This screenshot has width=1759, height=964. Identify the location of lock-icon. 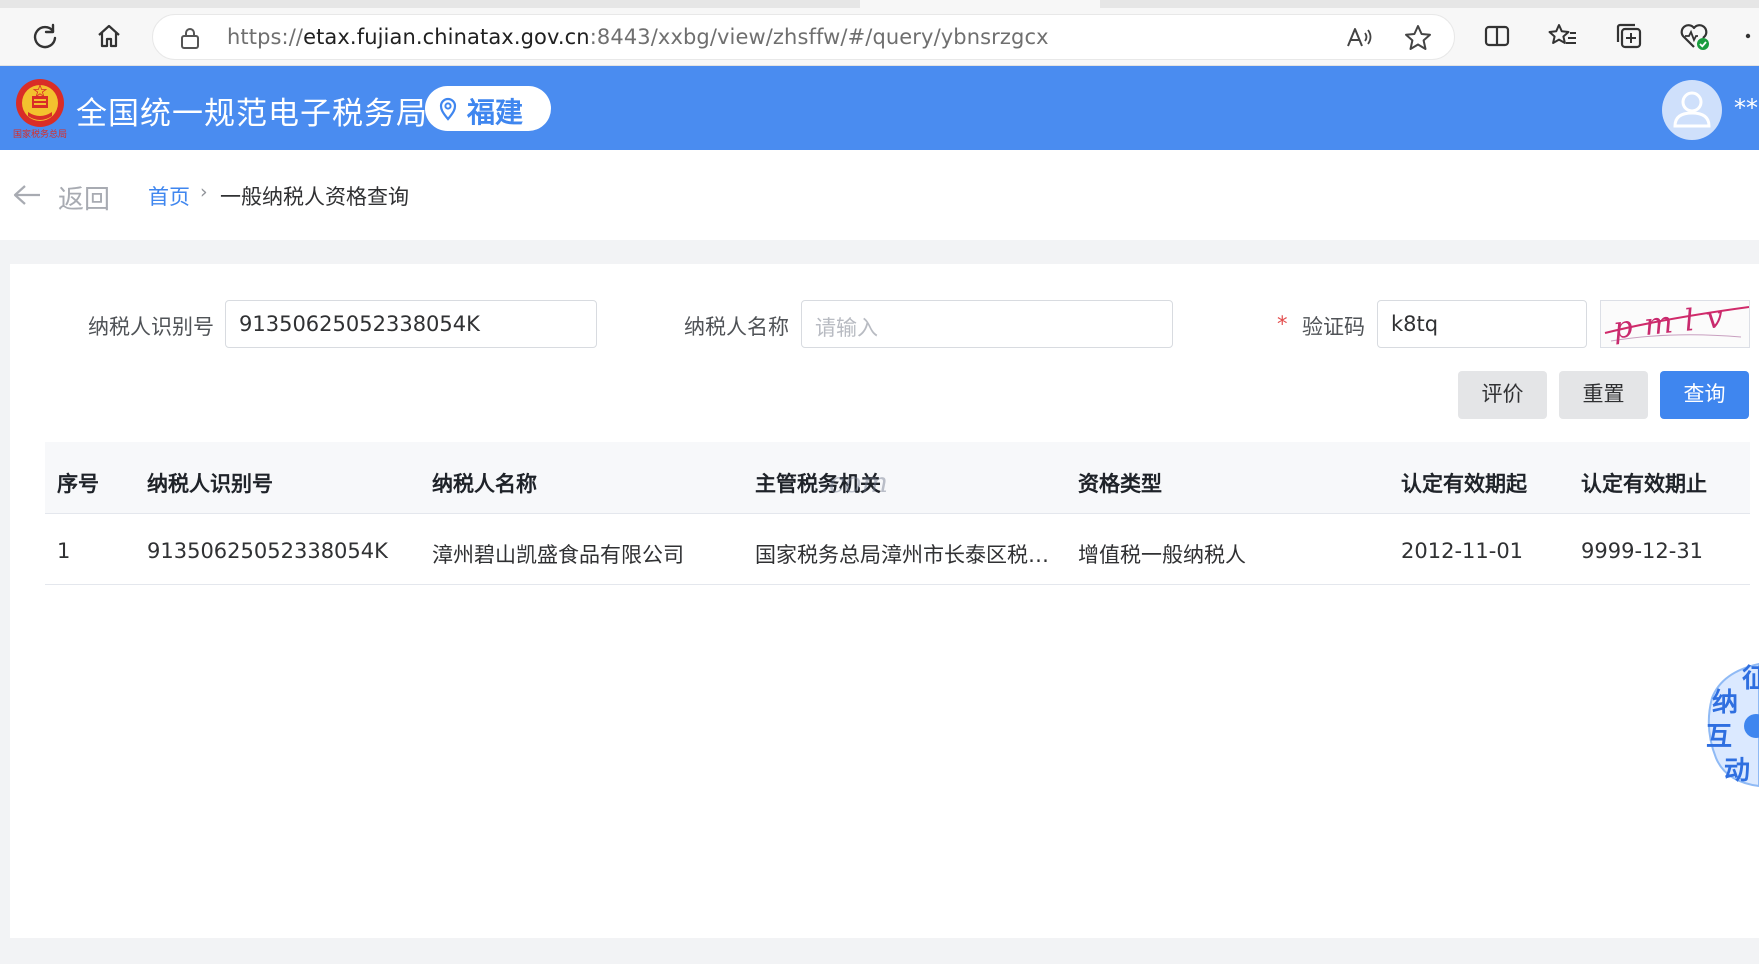
(190, 40).